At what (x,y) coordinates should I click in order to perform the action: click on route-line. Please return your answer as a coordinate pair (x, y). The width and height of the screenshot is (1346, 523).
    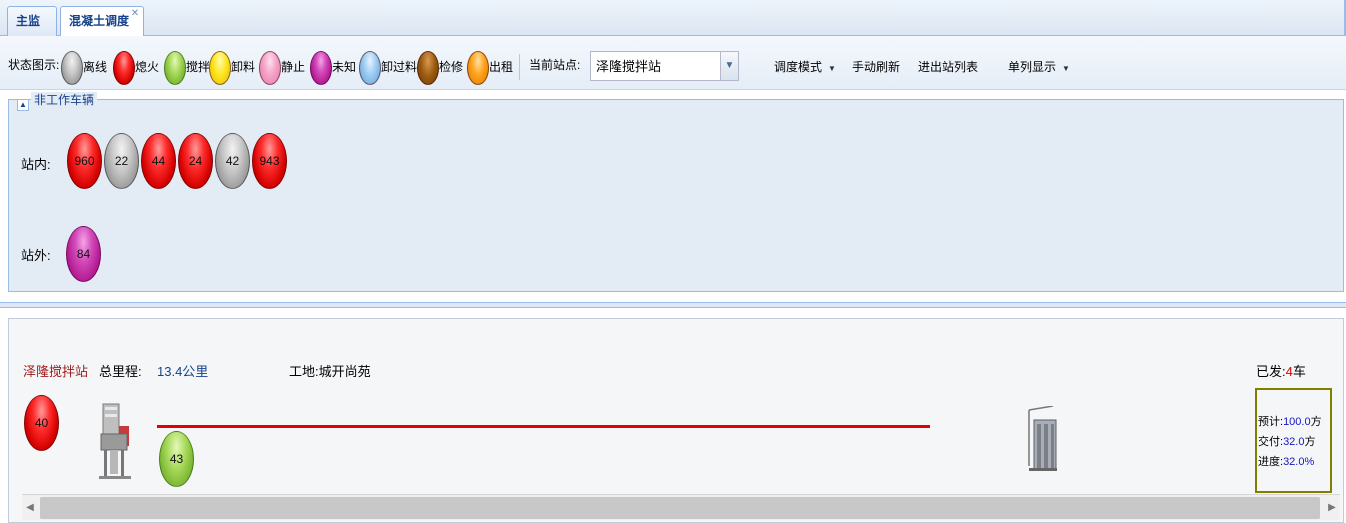
    Looking at the image, I should click on (543, 426).